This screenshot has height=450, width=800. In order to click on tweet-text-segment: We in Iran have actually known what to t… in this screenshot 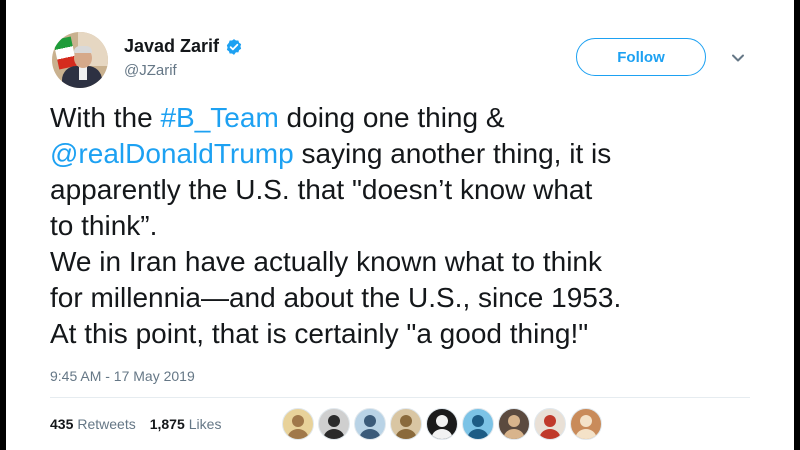, I will do `click(326, 261)`.